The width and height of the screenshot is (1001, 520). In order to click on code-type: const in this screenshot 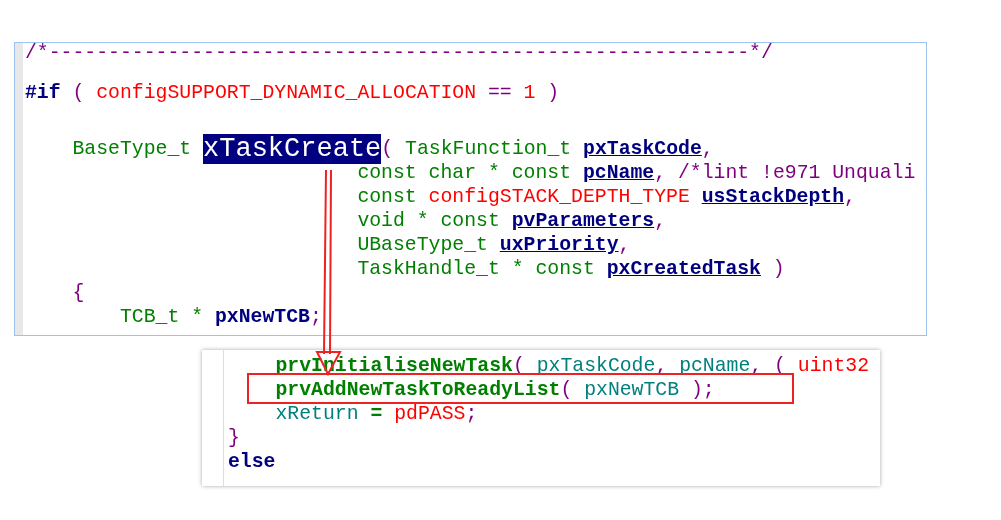, I will do `click(387, 197)`.